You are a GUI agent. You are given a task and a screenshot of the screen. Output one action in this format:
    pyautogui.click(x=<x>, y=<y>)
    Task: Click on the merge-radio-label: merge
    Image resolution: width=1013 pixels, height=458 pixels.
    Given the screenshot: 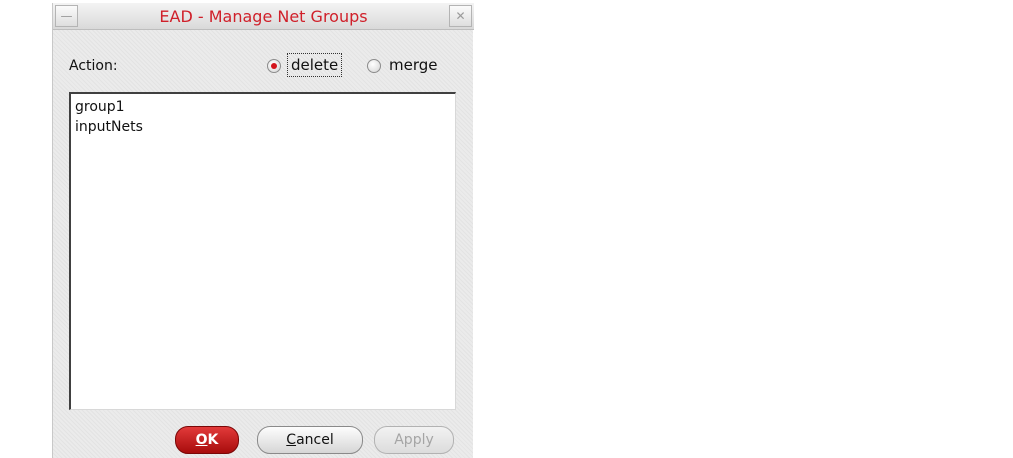 What is the action you would take?
    pyautogui.click(x=413, y=65)
    